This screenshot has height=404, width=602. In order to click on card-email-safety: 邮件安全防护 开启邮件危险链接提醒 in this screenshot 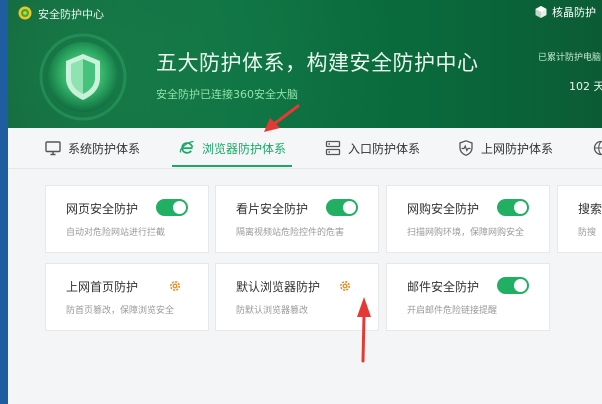, I will do `click(468, 297)`.